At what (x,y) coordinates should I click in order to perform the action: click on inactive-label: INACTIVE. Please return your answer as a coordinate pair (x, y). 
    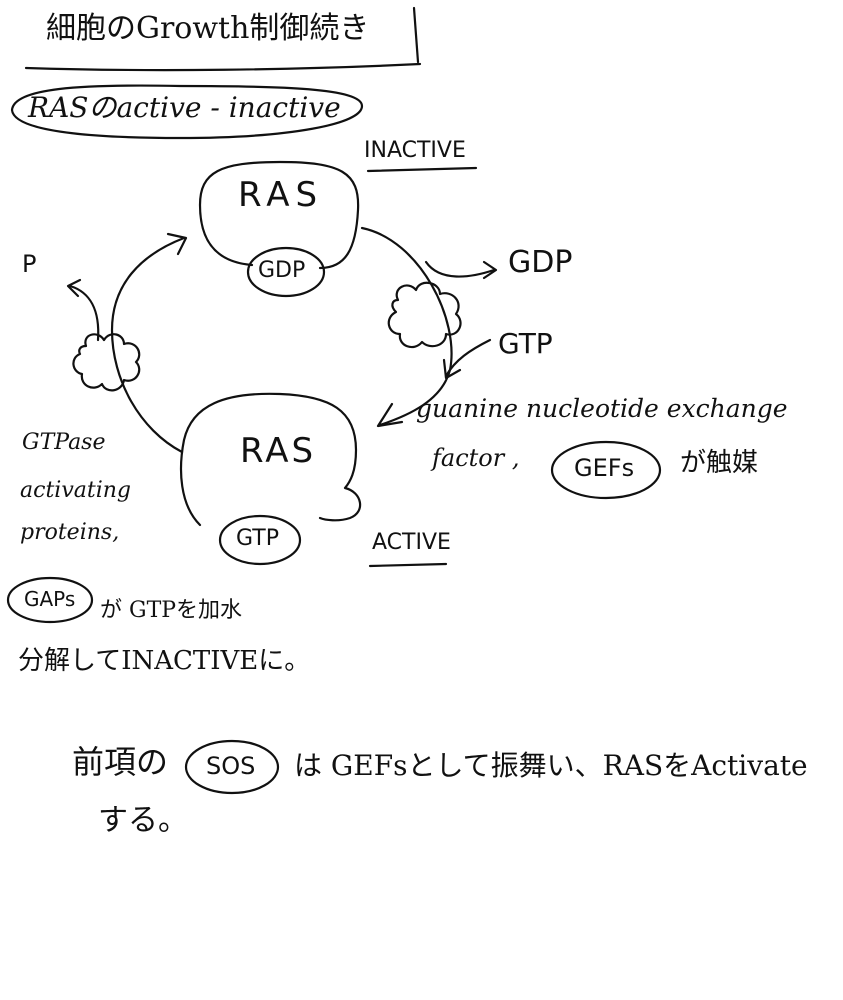
    Looking at the image, I should click on (415, 150).